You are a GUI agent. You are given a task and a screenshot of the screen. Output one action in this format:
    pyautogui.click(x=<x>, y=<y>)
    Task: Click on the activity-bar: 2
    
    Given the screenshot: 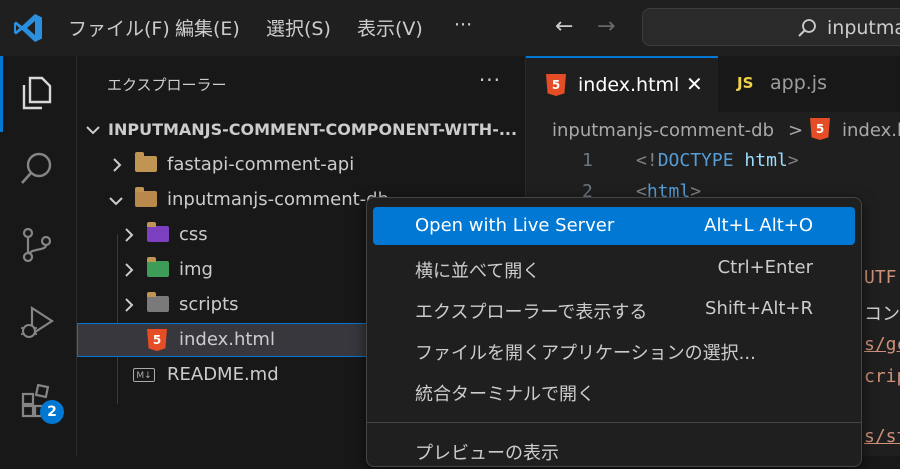 What is the action you would take?
    pyautogui.click(x=38, y=256)
    